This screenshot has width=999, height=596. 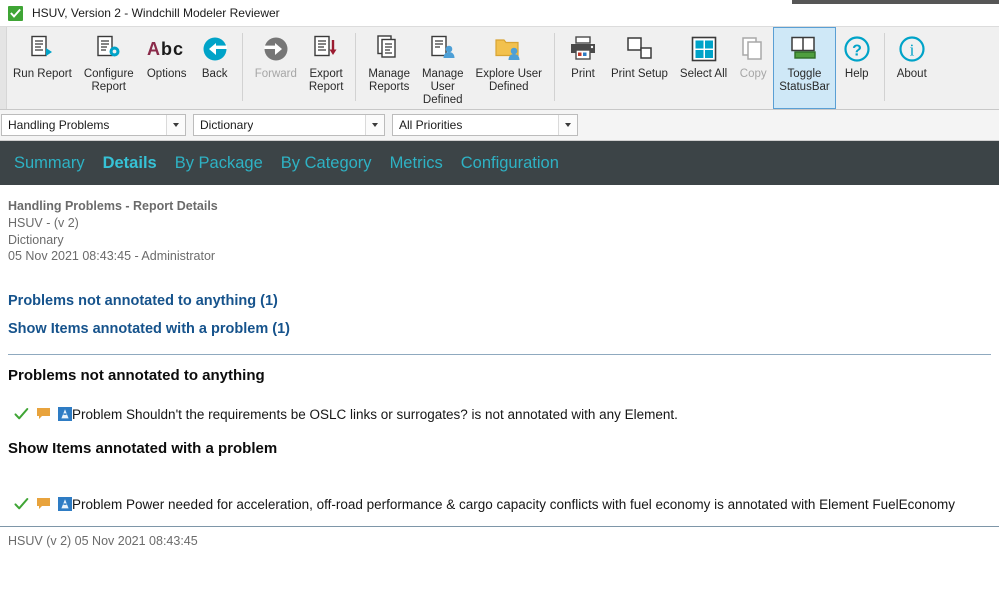 I want to click on tab-configuration: Configuration, so click(x=510, y=163).